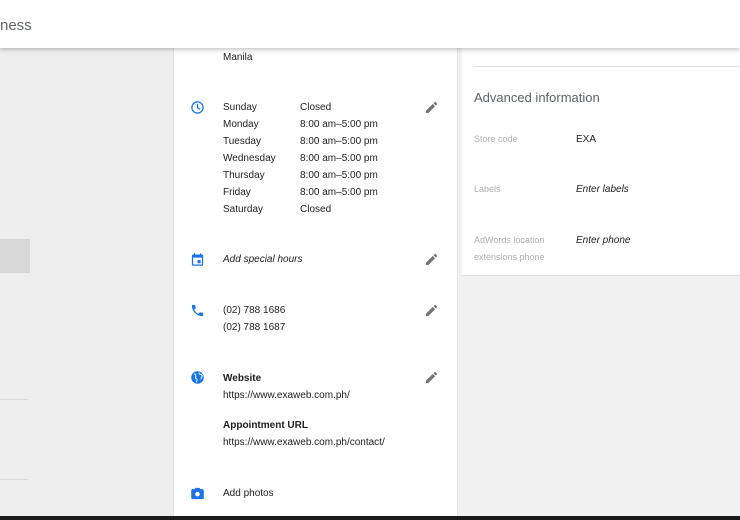  I want to click on hours-day: Thursday, so click(244, 175).